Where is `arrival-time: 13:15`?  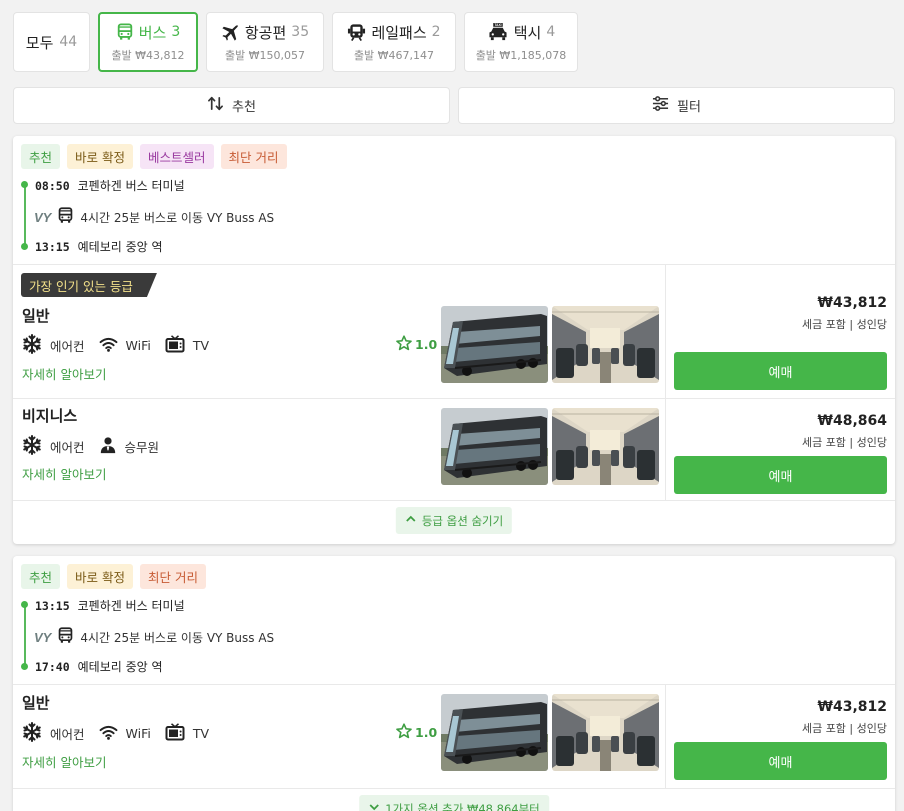 arrival-time: 13:15 is located at coordinates (52, 246).